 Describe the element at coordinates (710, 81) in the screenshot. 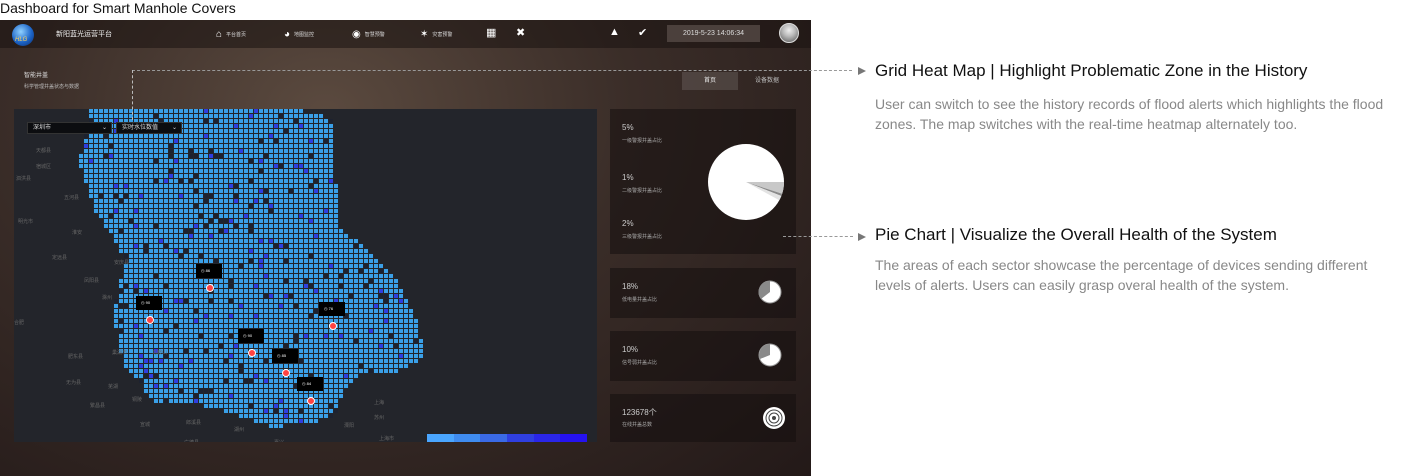

I see `tab-home: 首页` at that location.